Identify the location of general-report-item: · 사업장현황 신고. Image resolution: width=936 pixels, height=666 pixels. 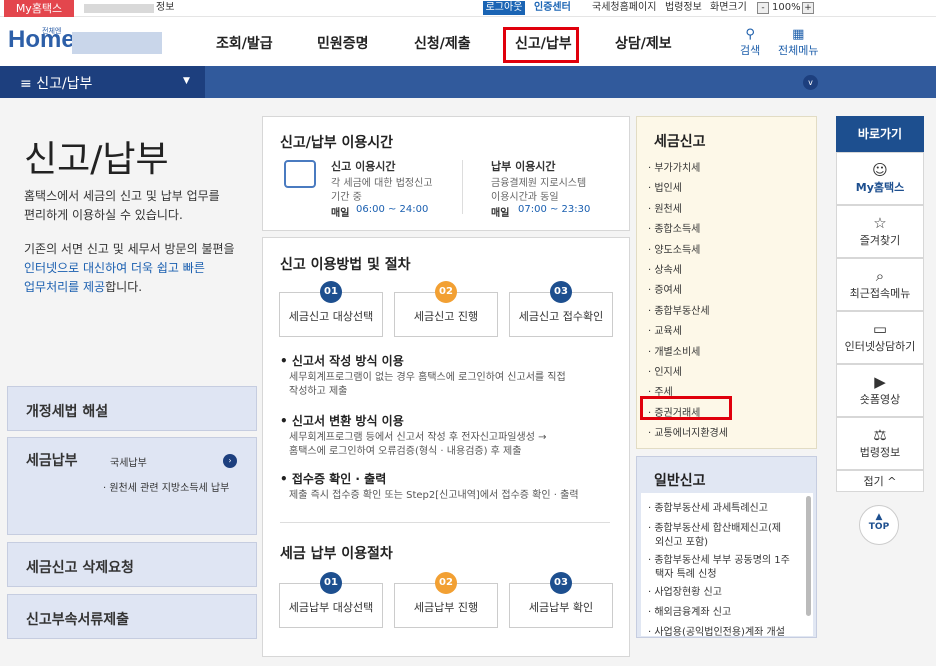
(685, 590).